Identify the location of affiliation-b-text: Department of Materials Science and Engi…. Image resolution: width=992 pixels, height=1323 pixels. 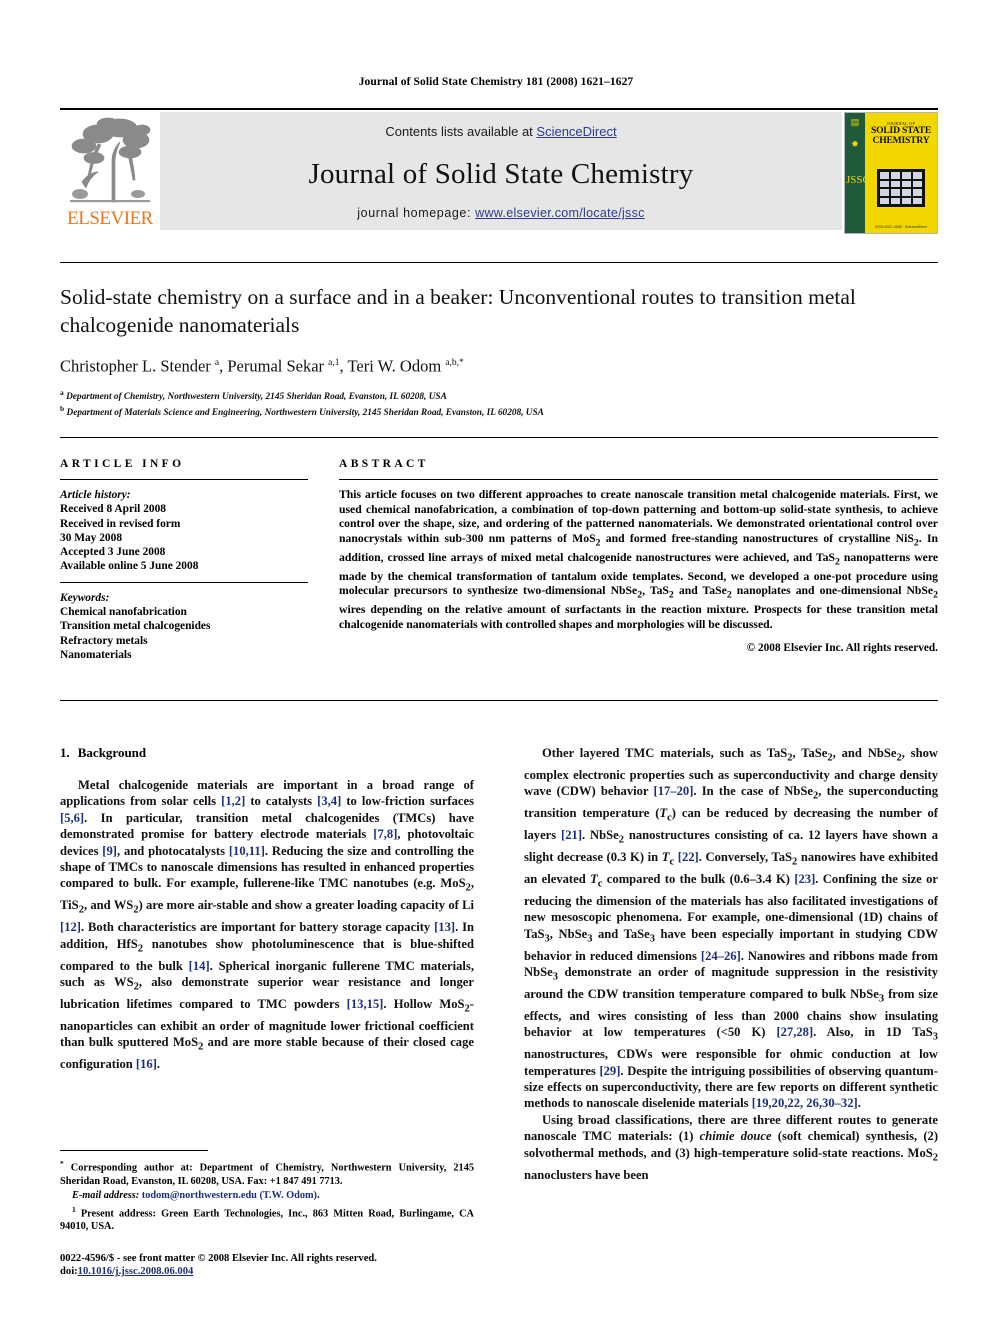
(305, 413).